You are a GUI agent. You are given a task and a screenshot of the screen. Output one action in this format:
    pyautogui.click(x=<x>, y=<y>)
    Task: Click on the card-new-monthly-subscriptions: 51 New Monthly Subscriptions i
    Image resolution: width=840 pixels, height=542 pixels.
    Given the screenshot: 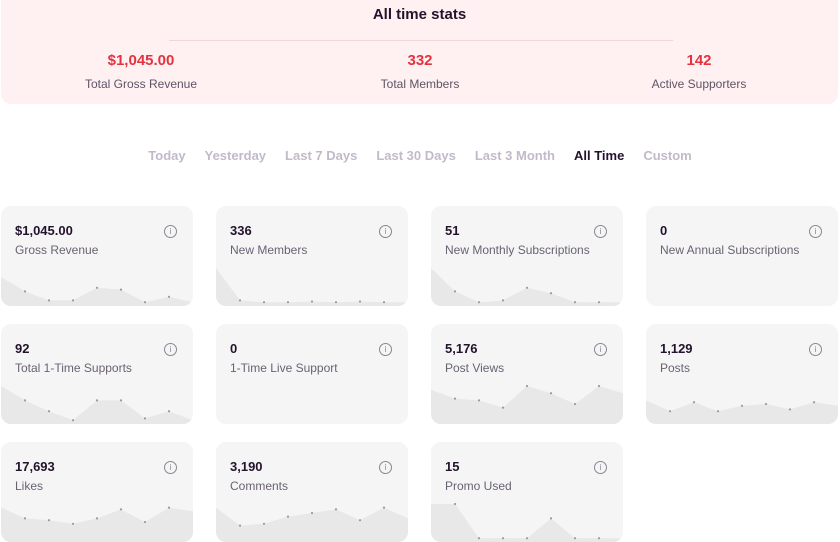 What is the action you would take?
    pyautogui.click(x=527, y=256)
    